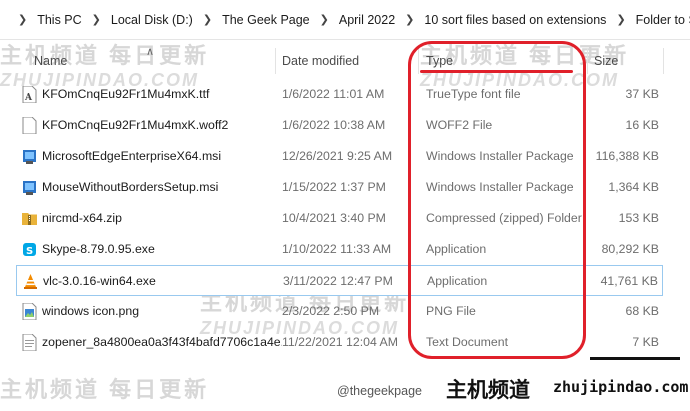 The image size is (690, 411). Describe the element at coordinates (379, 391) in the screenshot. I see `credit-text: @thegeekpage` at that location.